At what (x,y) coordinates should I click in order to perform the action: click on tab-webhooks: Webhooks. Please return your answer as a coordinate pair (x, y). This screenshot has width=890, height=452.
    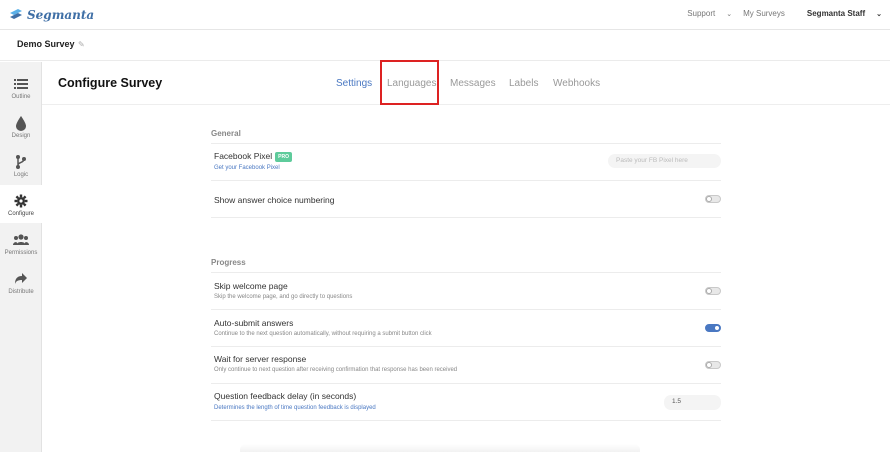
    Looking at the image, I should click on (576, 83).